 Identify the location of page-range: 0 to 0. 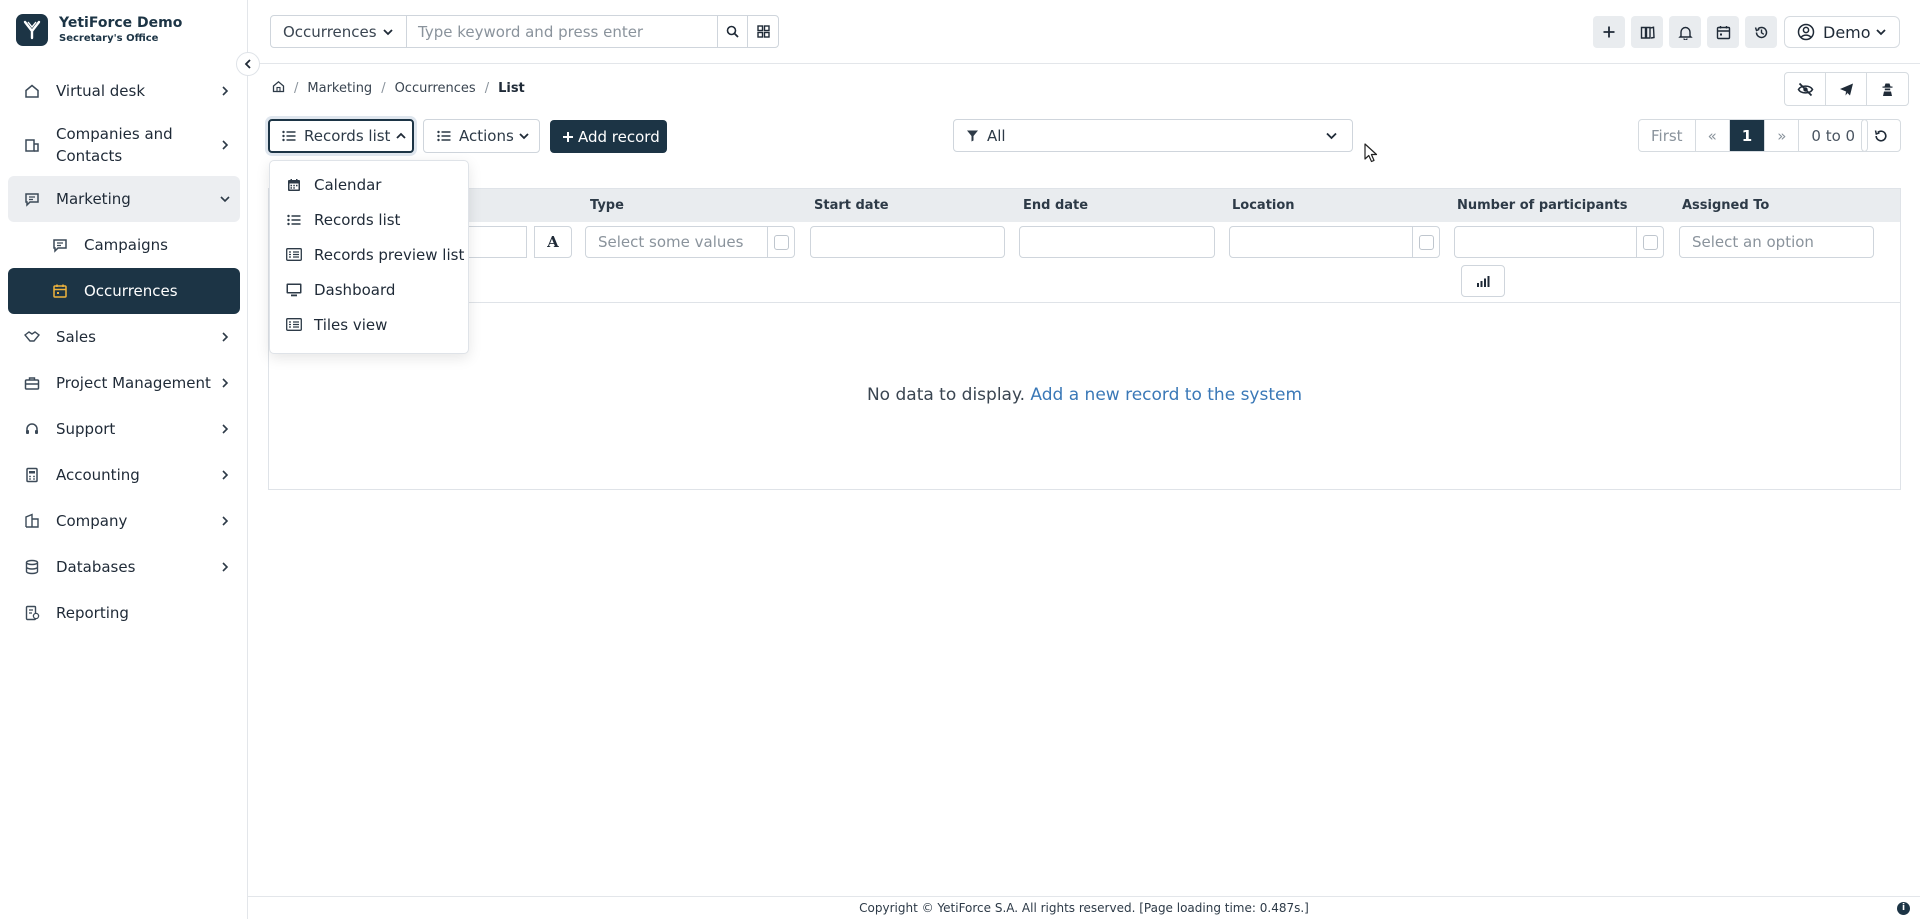
(1833, 135).